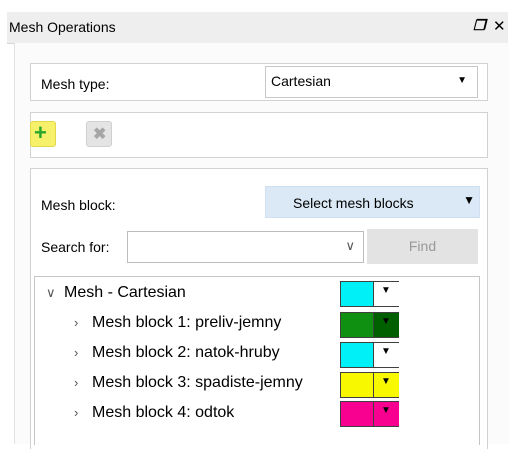 This screenshot has width=515, height=449. I want to click on tree-row-block-4: › Mesh block 4: odtok, so click(154, 416).